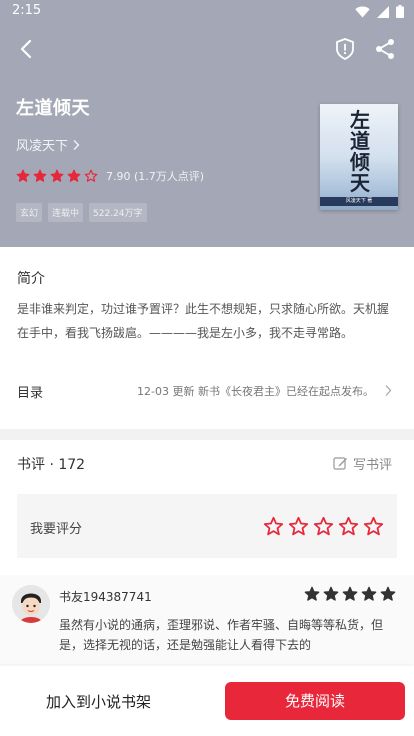 This screenshot has width=414, height=736. I want to click on wifi-icon, so click(362, 11).